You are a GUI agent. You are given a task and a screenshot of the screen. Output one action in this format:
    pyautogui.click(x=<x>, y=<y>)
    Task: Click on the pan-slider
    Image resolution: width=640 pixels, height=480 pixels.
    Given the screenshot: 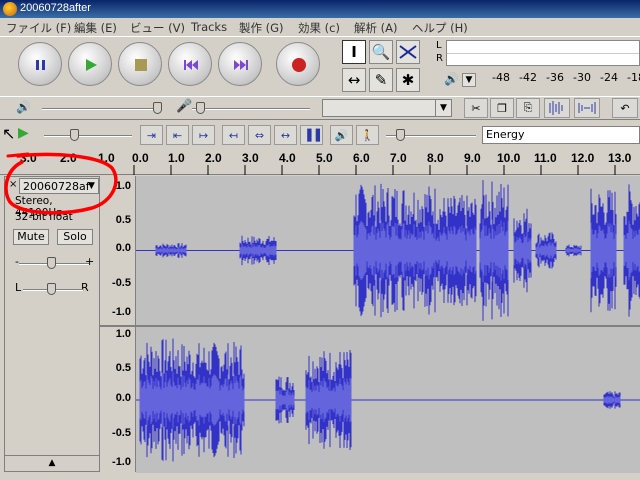 What is the action you would take?
    pyautogui.click(x=51, y=289)
    